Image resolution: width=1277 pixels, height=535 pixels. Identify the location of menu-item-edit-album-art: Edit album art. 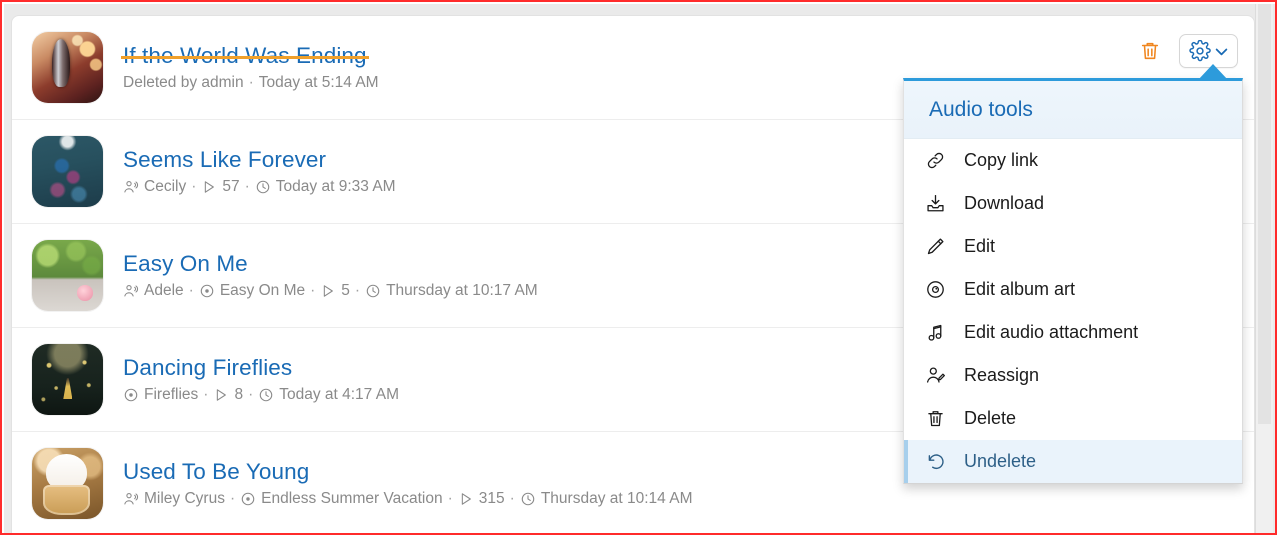
(1073, 289).